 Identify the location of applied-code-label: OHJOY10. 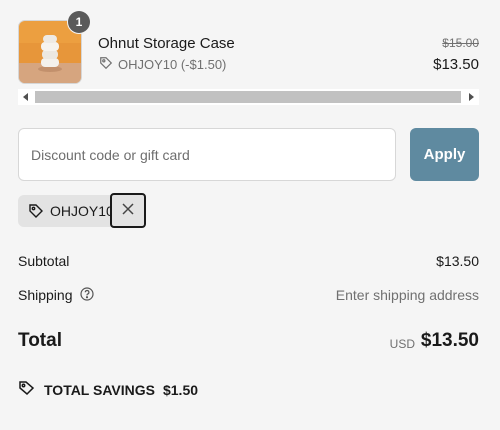
(82, 211).